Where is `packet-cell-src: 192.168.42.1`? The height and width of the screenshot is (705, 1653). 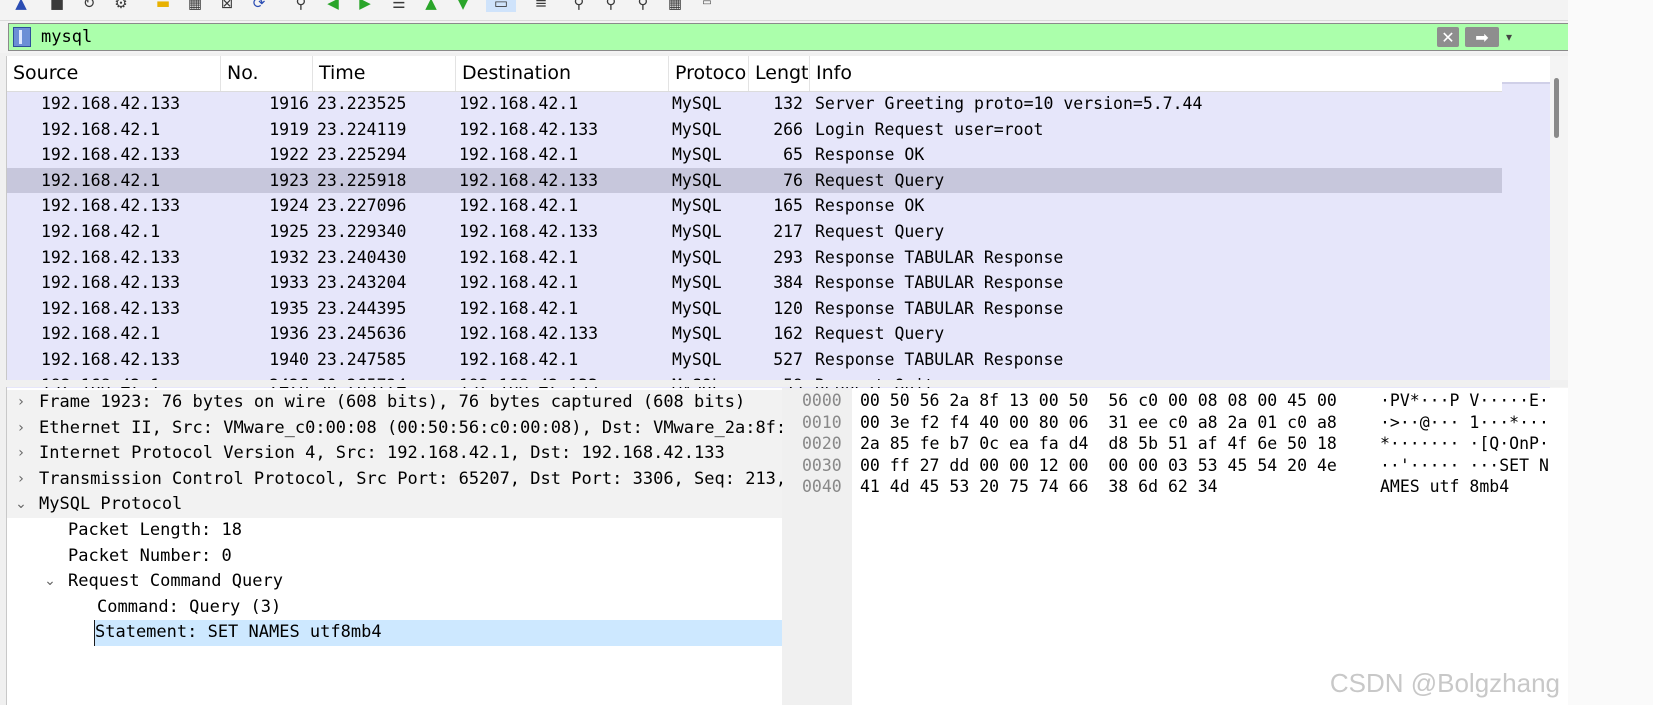
packet-cell-src: 192.168.42.1 is located at coordinates (101, 129).